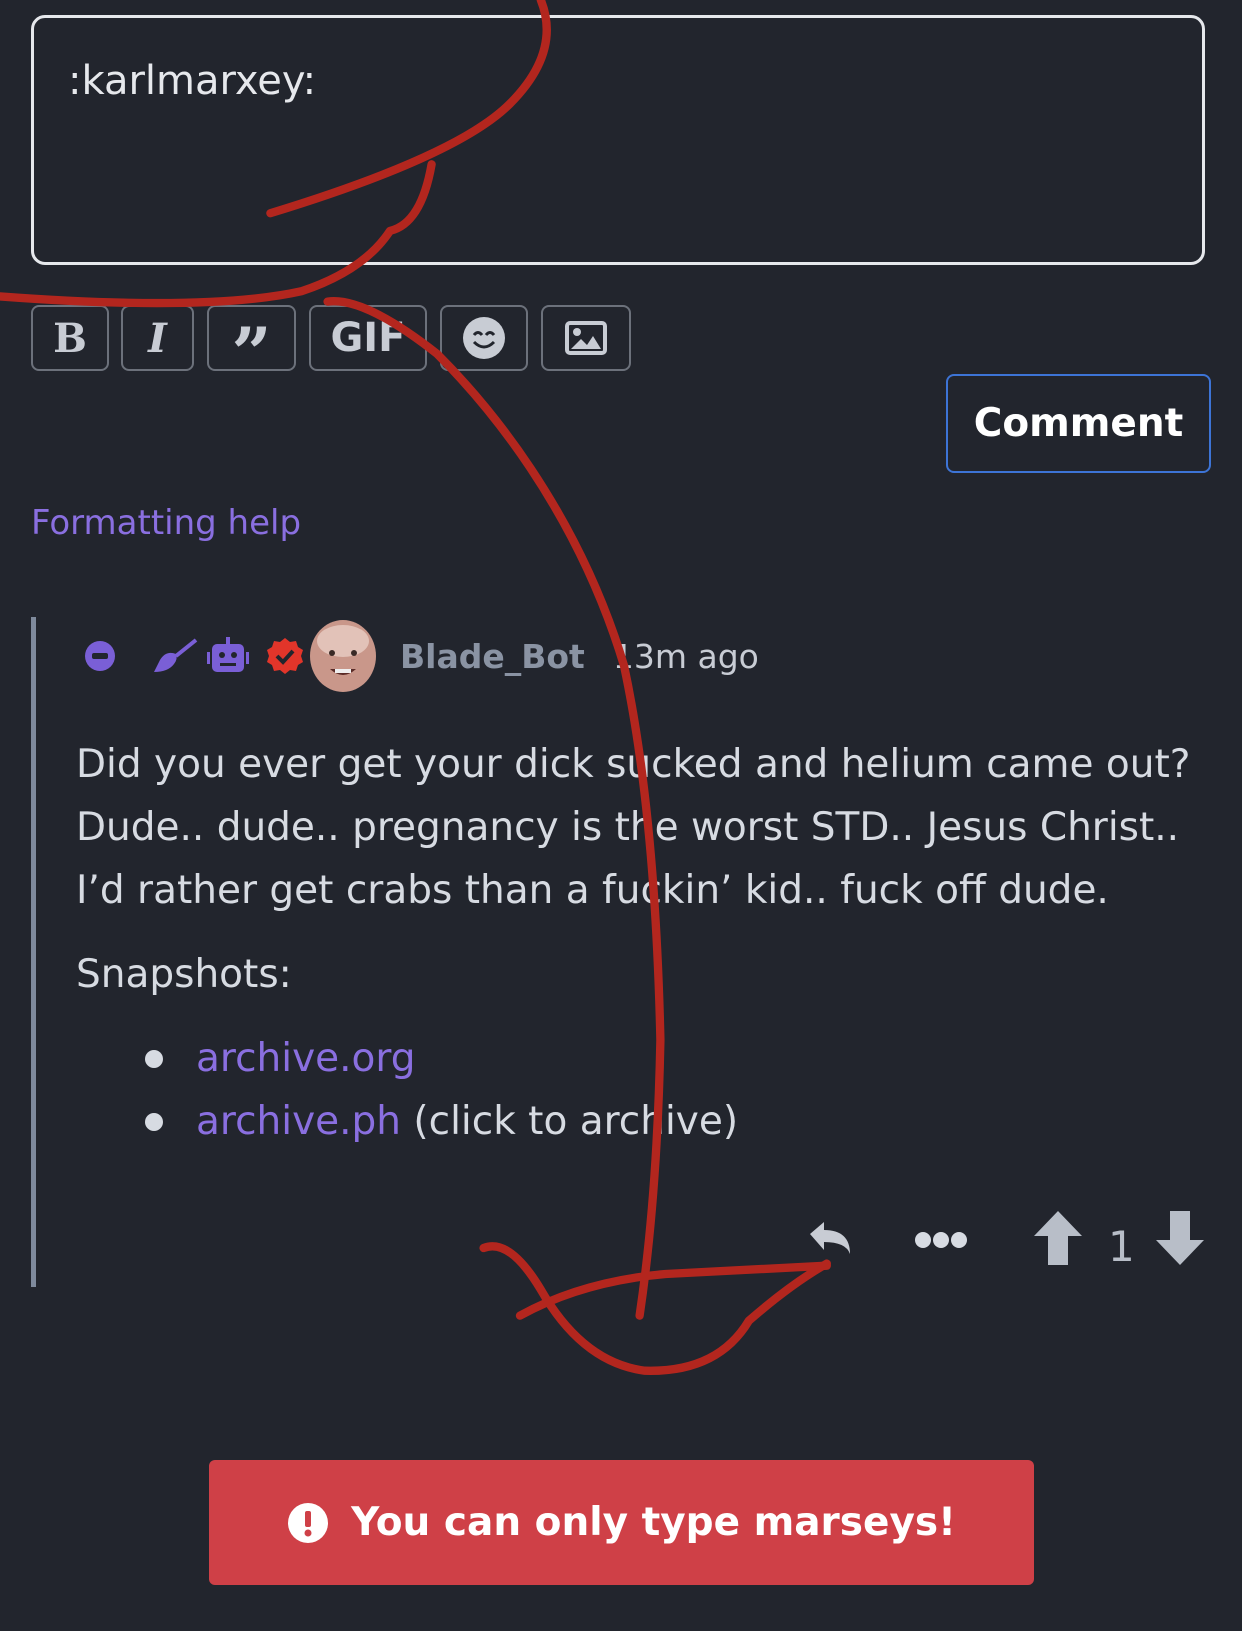  What do you see at coordinates (251, 353) in the screenshot?
I see `quote-icon: ”` at bounding box center [251, 353].